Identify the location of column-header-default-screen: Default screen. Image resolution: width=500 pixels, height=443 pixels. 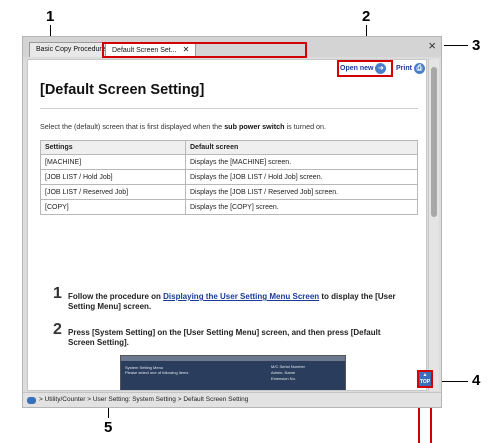
(301, 147).